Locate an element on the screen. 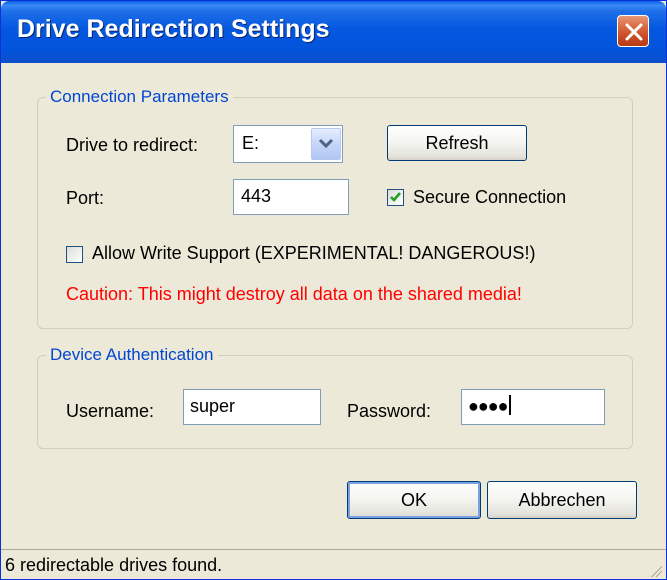 The image size is (667, 580). close-button is located at coordinates (633, 31).